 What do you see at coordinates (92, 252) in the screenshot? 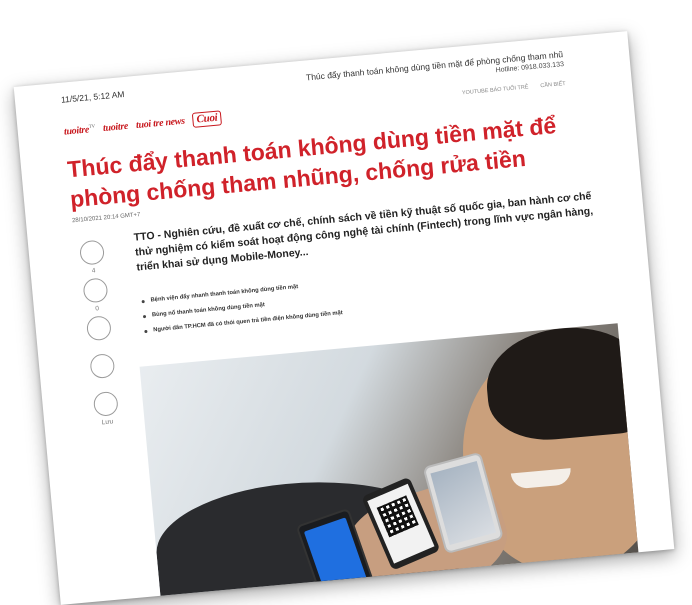
I see `like-button` at bounding box center [92, 252].